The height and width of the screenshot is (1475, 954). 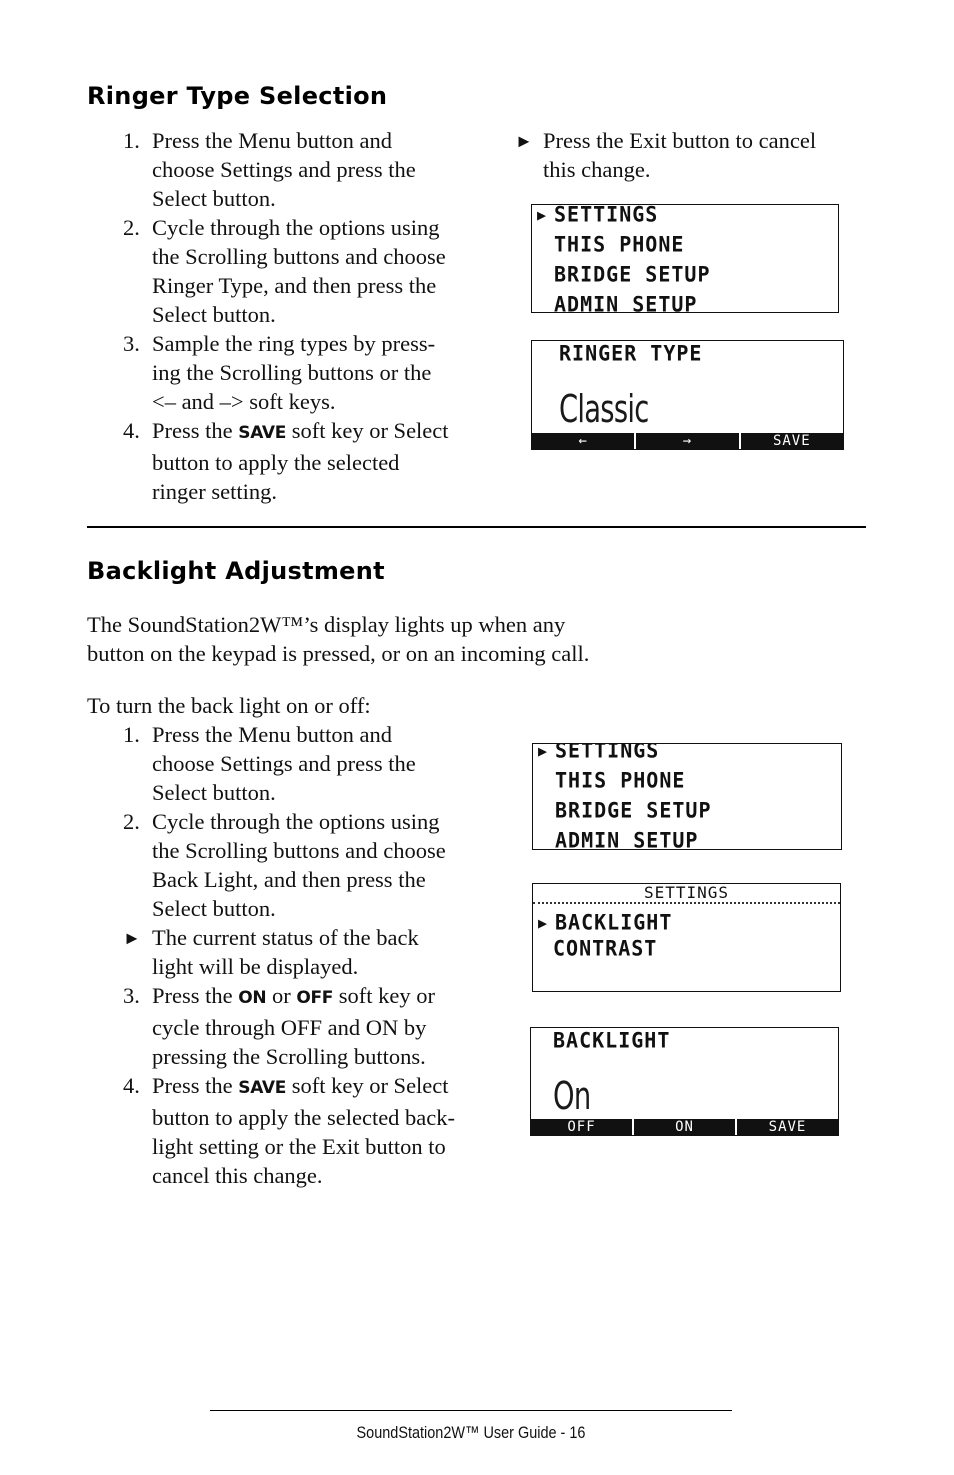 I want to click on backlight-lead: To turn the back light on or off:, so click(x=229, y=705).